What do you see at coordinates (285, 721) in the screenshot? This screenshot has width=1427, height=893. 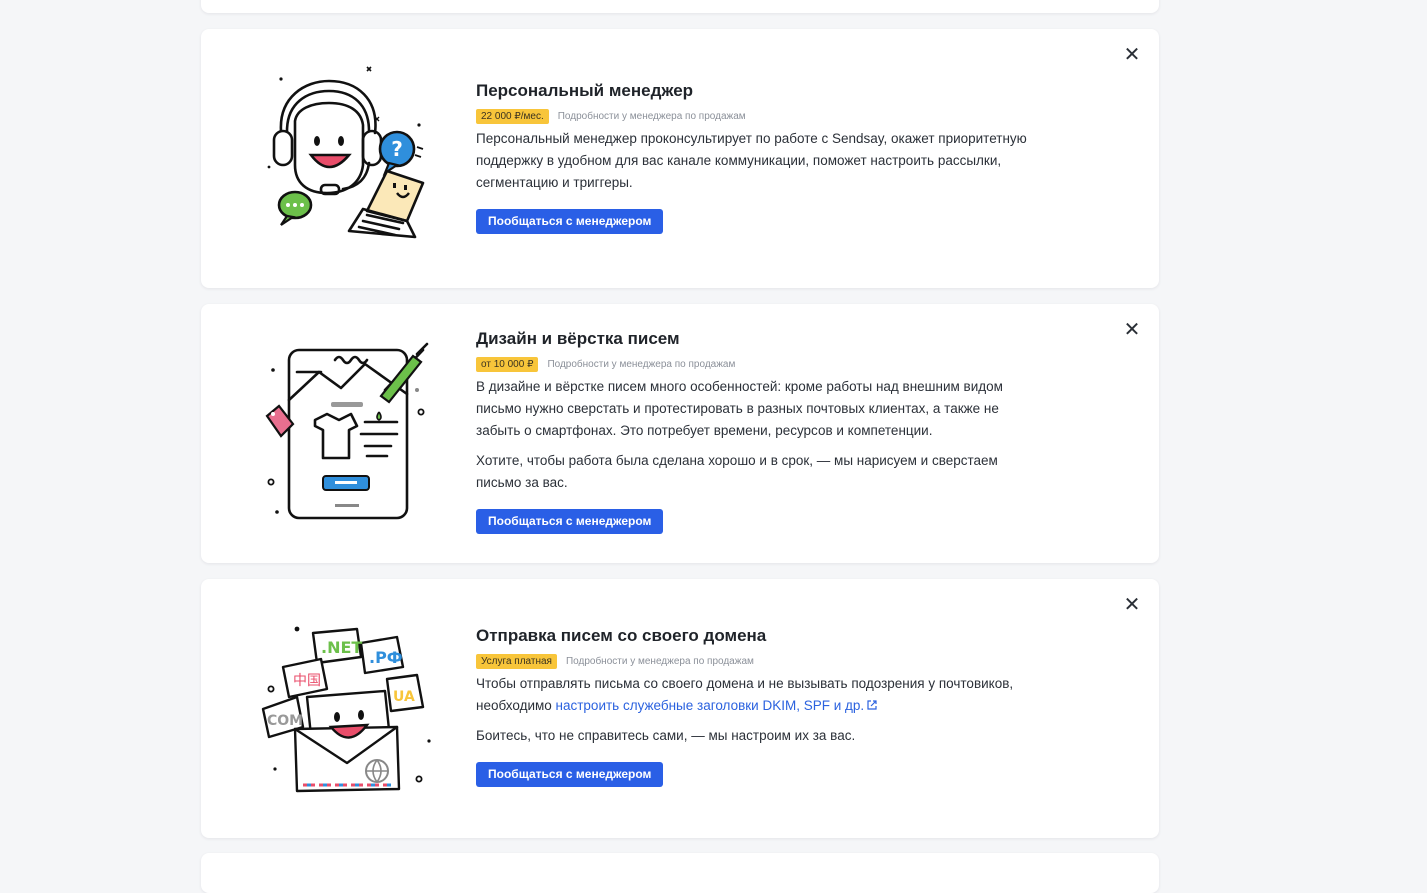 I see `com-label: COM` at bounding box center [285, 721].